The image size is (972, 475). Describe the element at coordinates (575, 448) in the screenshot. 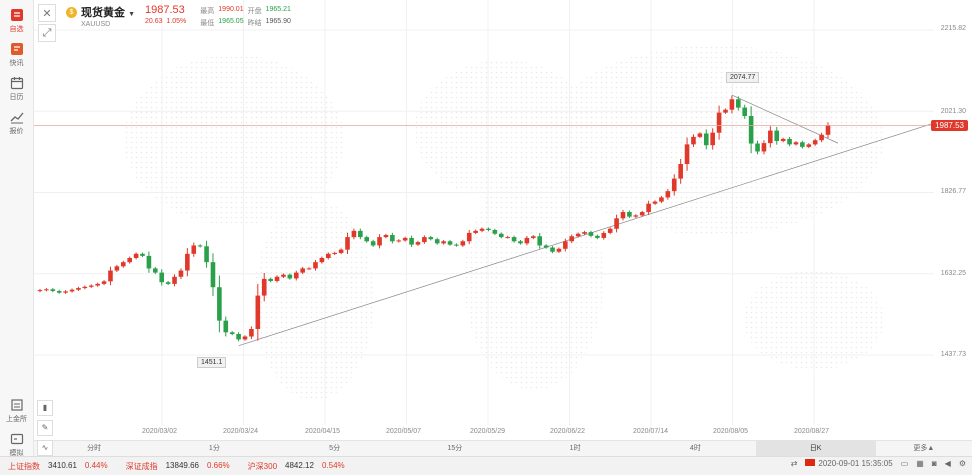

I see `tab-period-1h: 1时` at that location.